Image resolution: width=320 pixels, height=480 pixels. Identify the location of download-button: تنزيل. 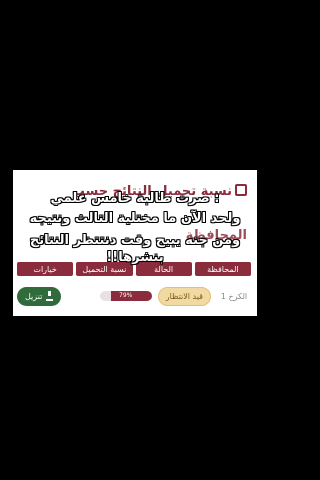
(39, 296).